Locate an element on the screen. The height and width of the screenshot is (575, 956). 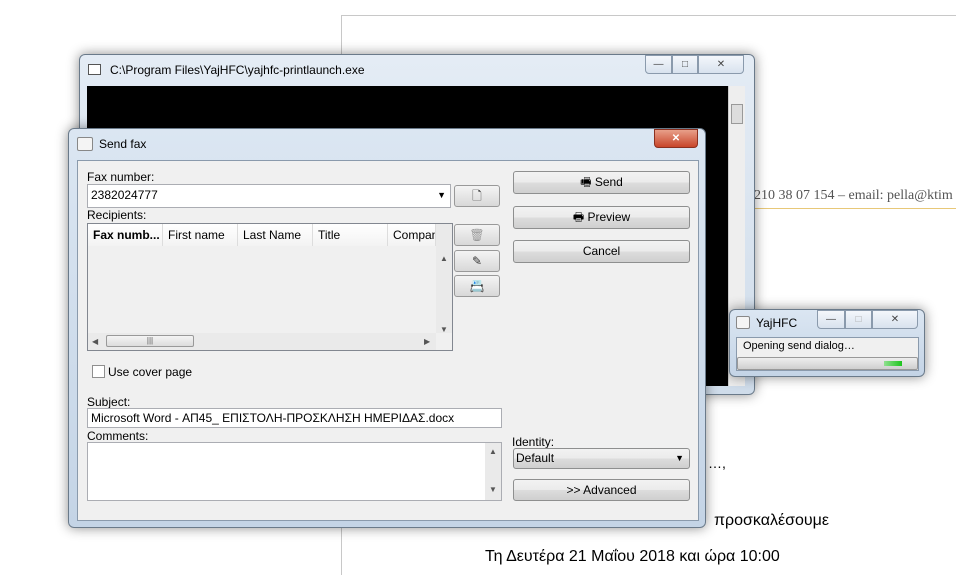
edit-icon: ✎ is located at coordinates (477, 261).